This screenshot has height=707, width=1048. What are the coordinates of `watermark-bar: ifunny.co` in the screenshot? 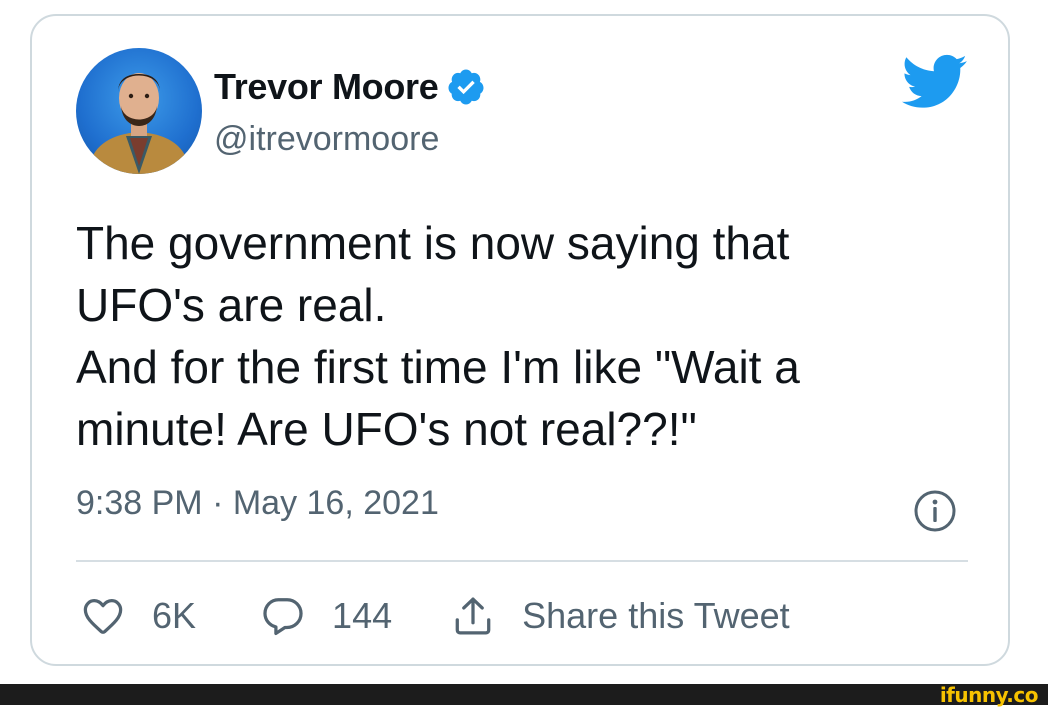 It's located at (524, 695).